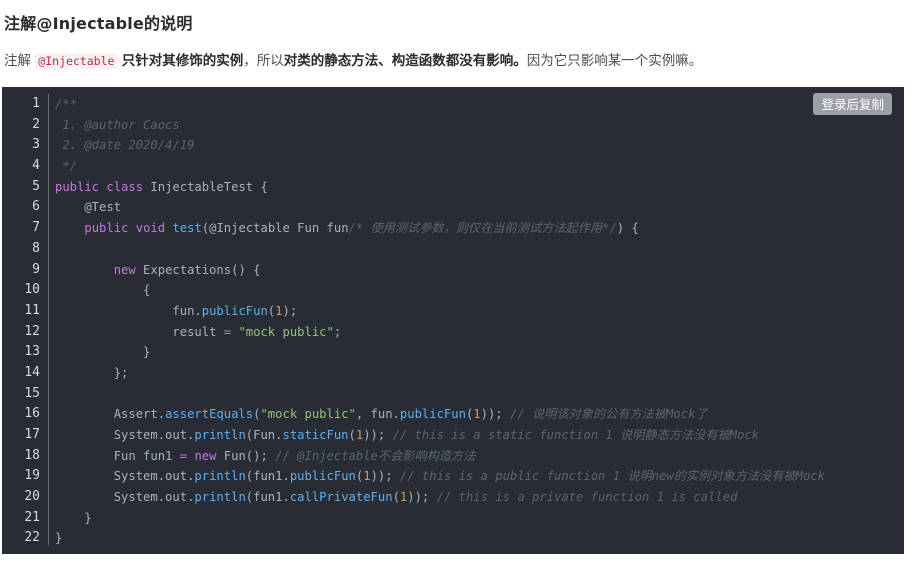  I want to click on code-line: */, so click(479, 166).